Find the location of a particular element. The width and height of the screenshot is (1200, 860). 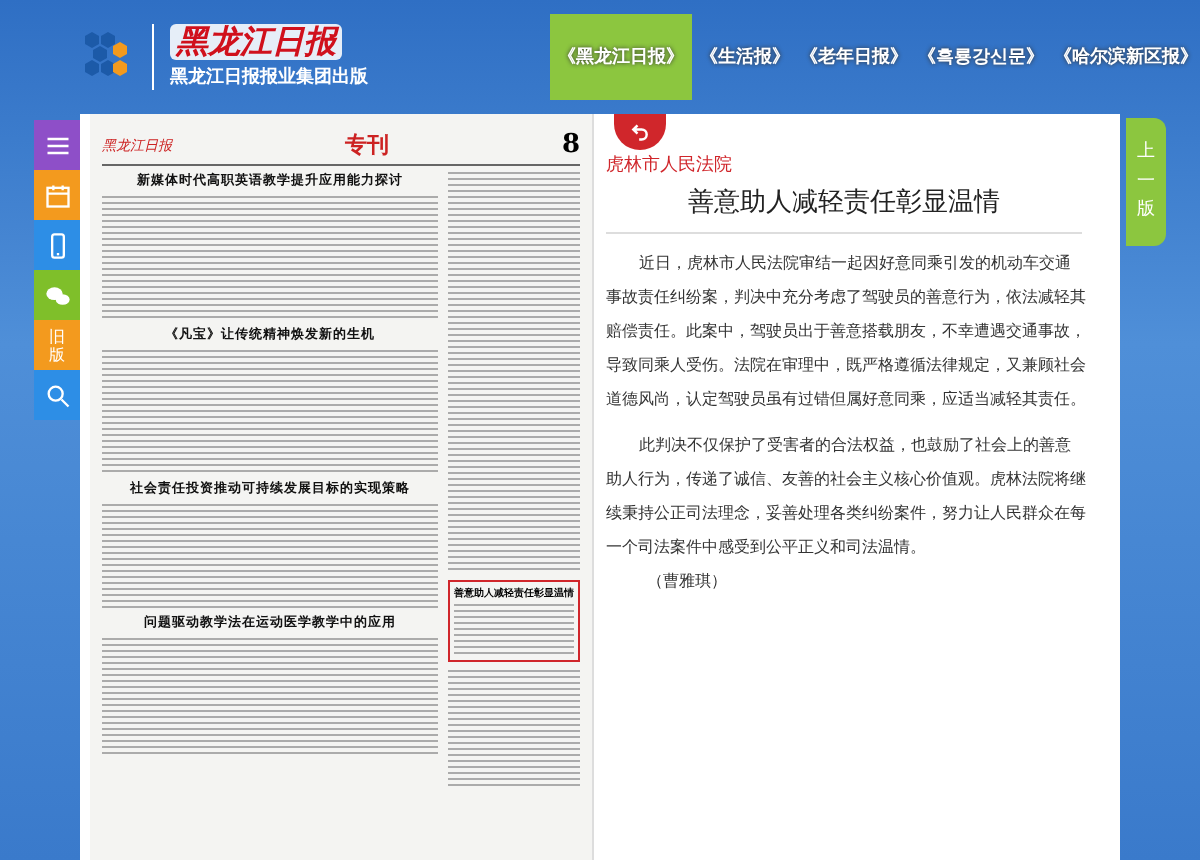

newspaper-tab: 《哈尔滨新区报》 is located at coordinates (1126, 57).